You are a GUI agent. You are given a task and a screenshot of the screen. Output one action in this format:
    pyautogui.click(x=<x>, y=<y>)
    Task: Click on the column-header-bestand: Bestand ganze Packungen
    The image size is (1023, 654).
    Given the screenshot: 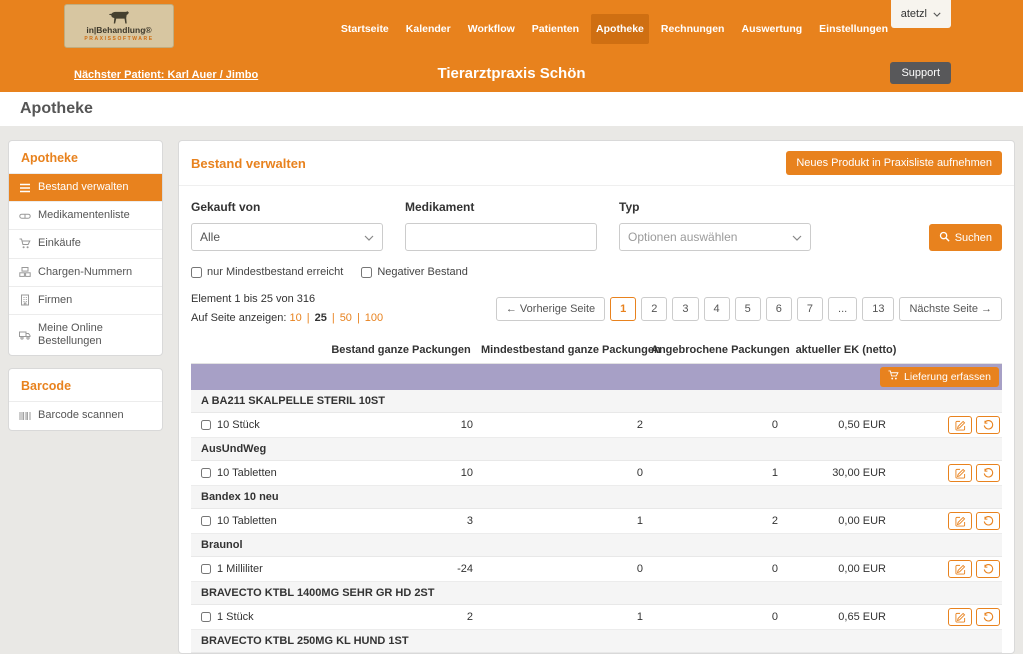 What is the action you would take?
    pyautogui.click(x=401, y=350)
    